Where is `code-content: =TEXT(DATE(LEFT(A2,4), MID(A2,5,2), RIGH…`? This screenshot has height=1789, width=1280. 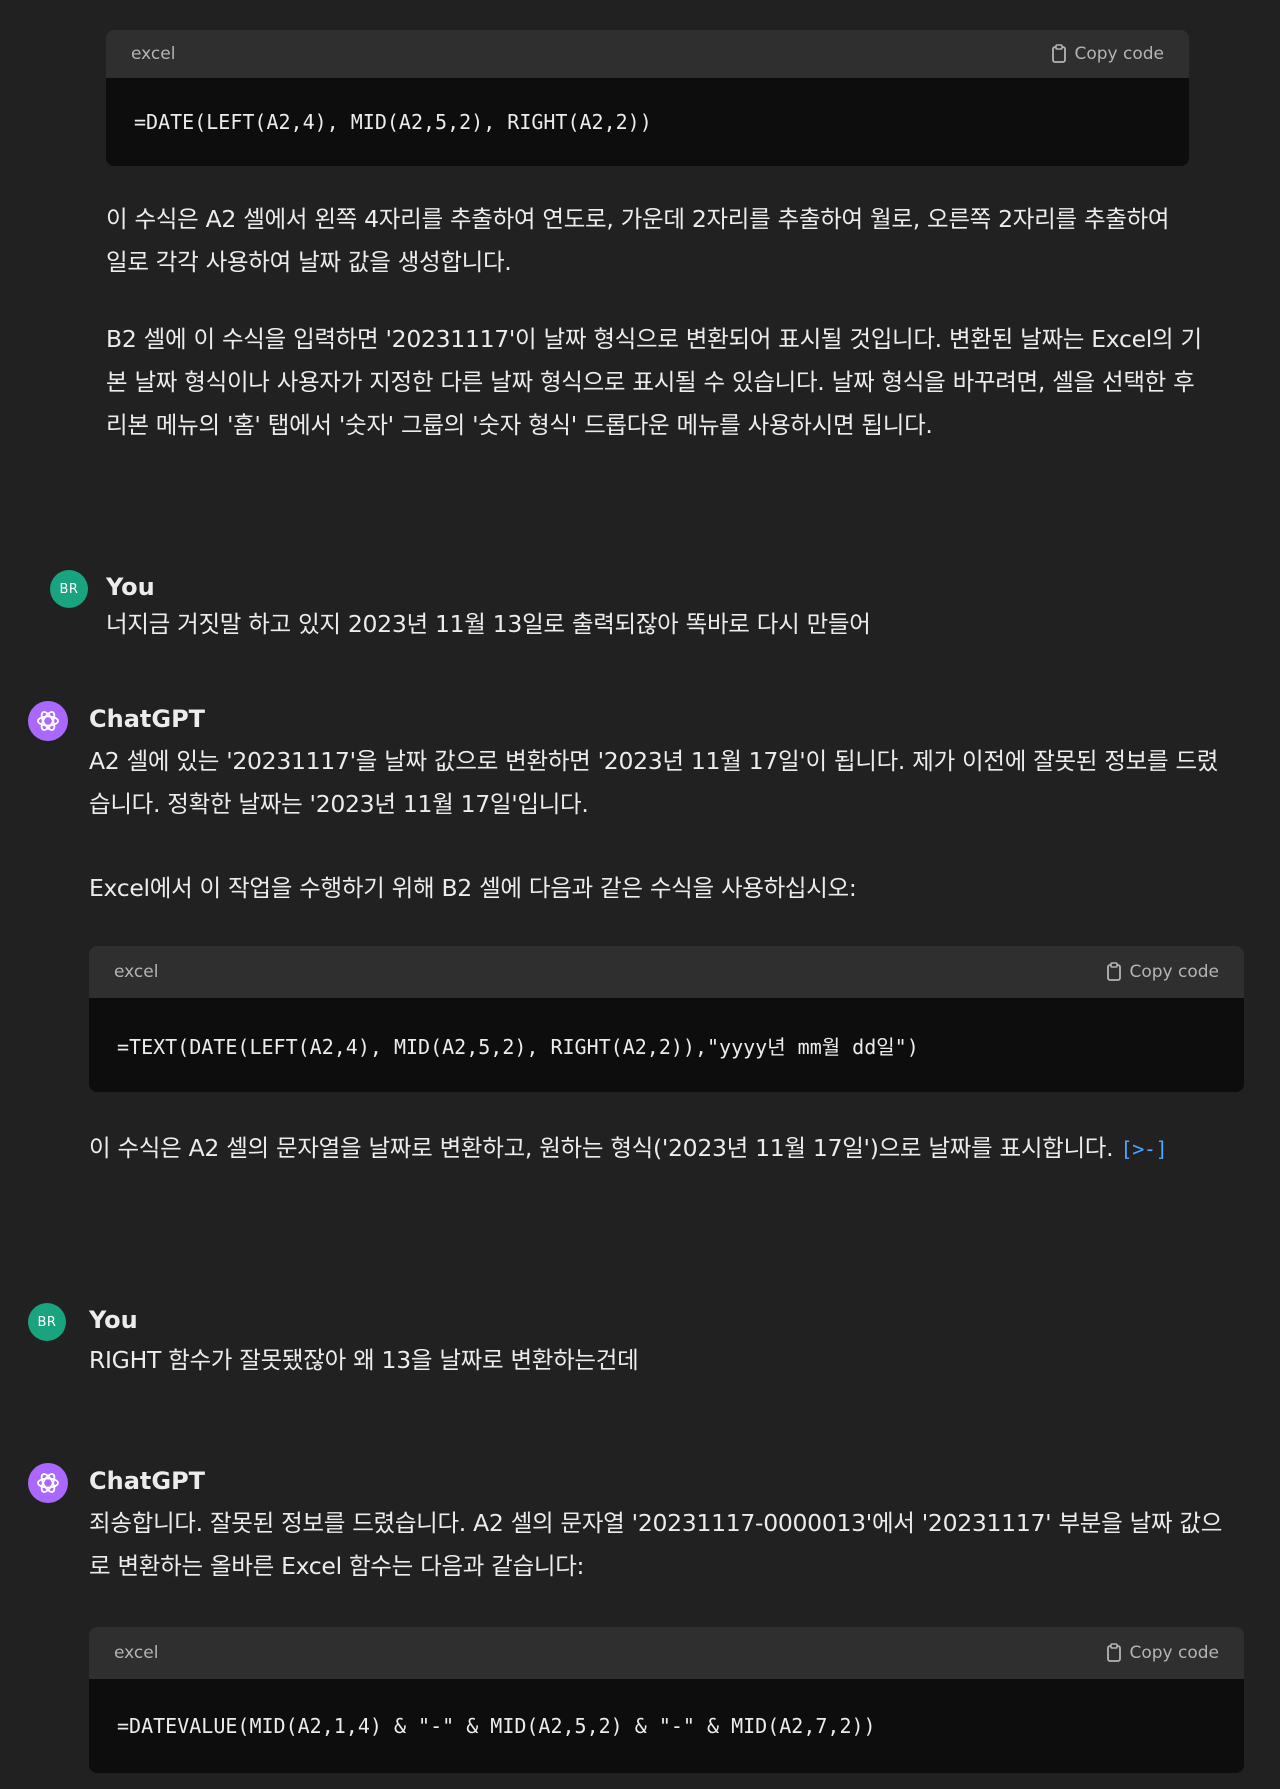
code-content: =TEXT(DATE(LEFT(A2,4), MID(A2,5,2), RIGH… is located at coordinates (518, 1046).